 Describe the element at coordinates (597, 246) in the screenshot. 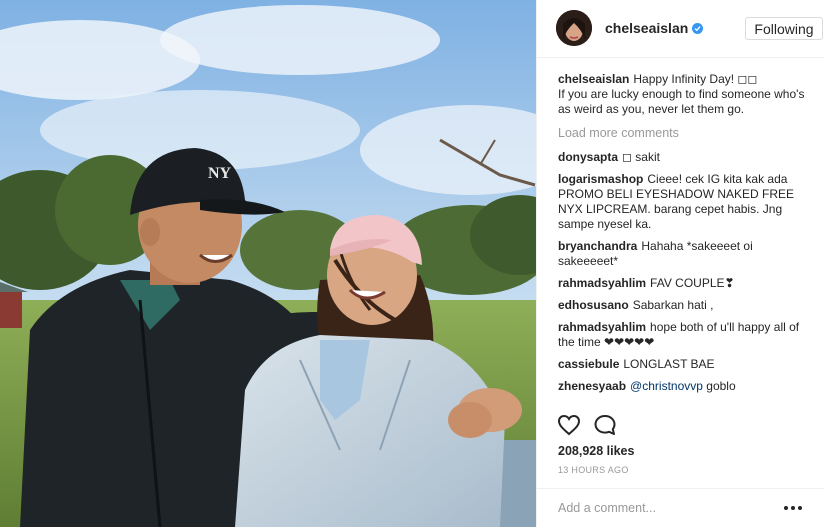

I see `comment-username: bryanchandra` at that location.